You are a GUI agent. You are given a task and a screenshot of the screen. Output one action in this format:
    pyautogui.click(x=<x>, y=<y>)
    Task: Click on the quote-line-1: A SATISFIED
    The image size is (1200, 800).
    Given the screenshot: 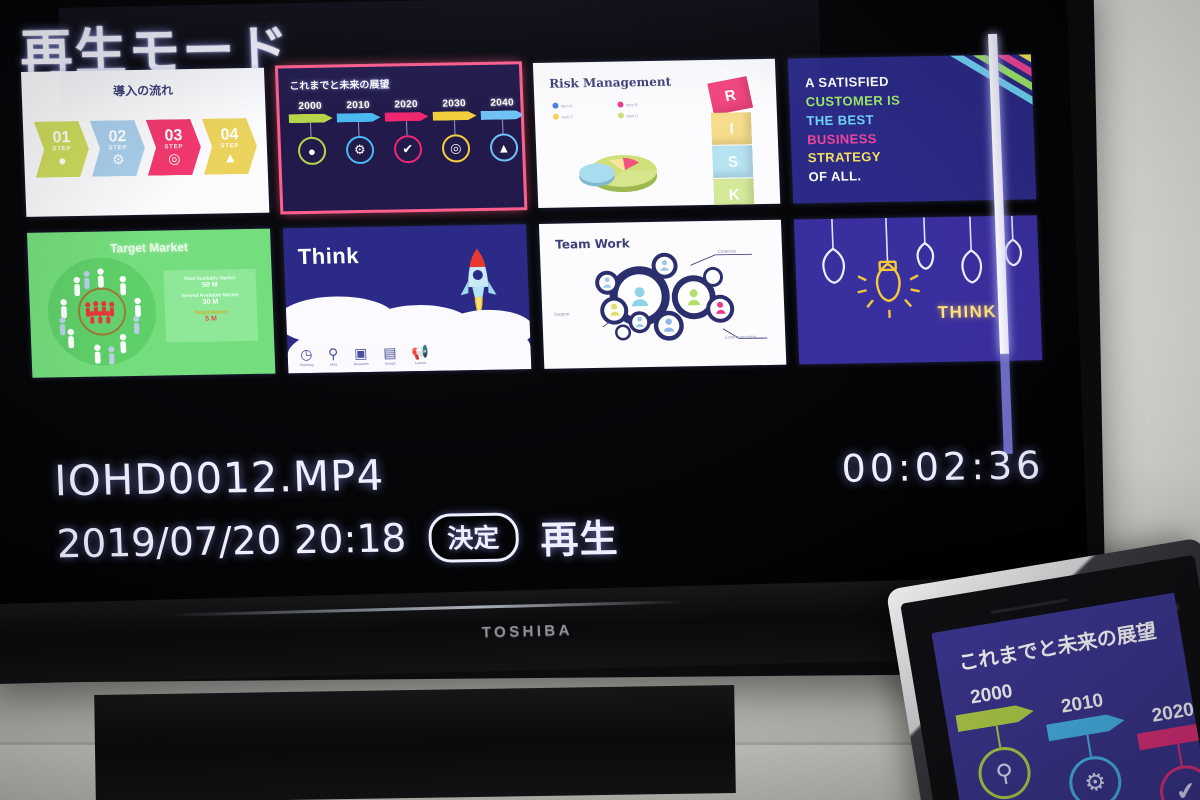 What is the action you would take?
    pyautogui.click(x=847, y=82)
    